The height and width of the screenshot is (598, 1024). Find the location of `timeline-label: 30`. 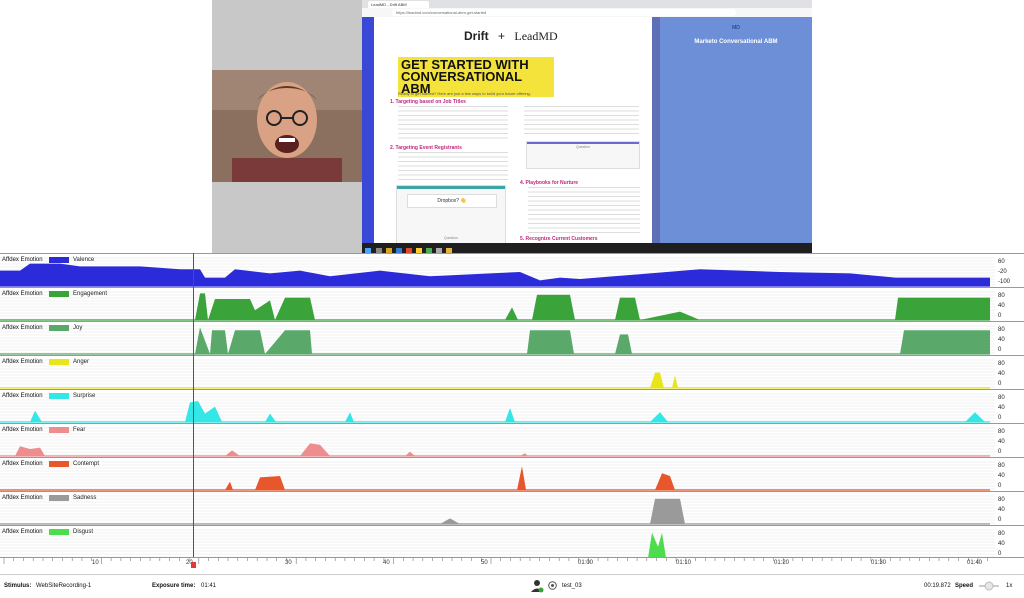

timeline-label: 30 is located at coordinates (288, 563).